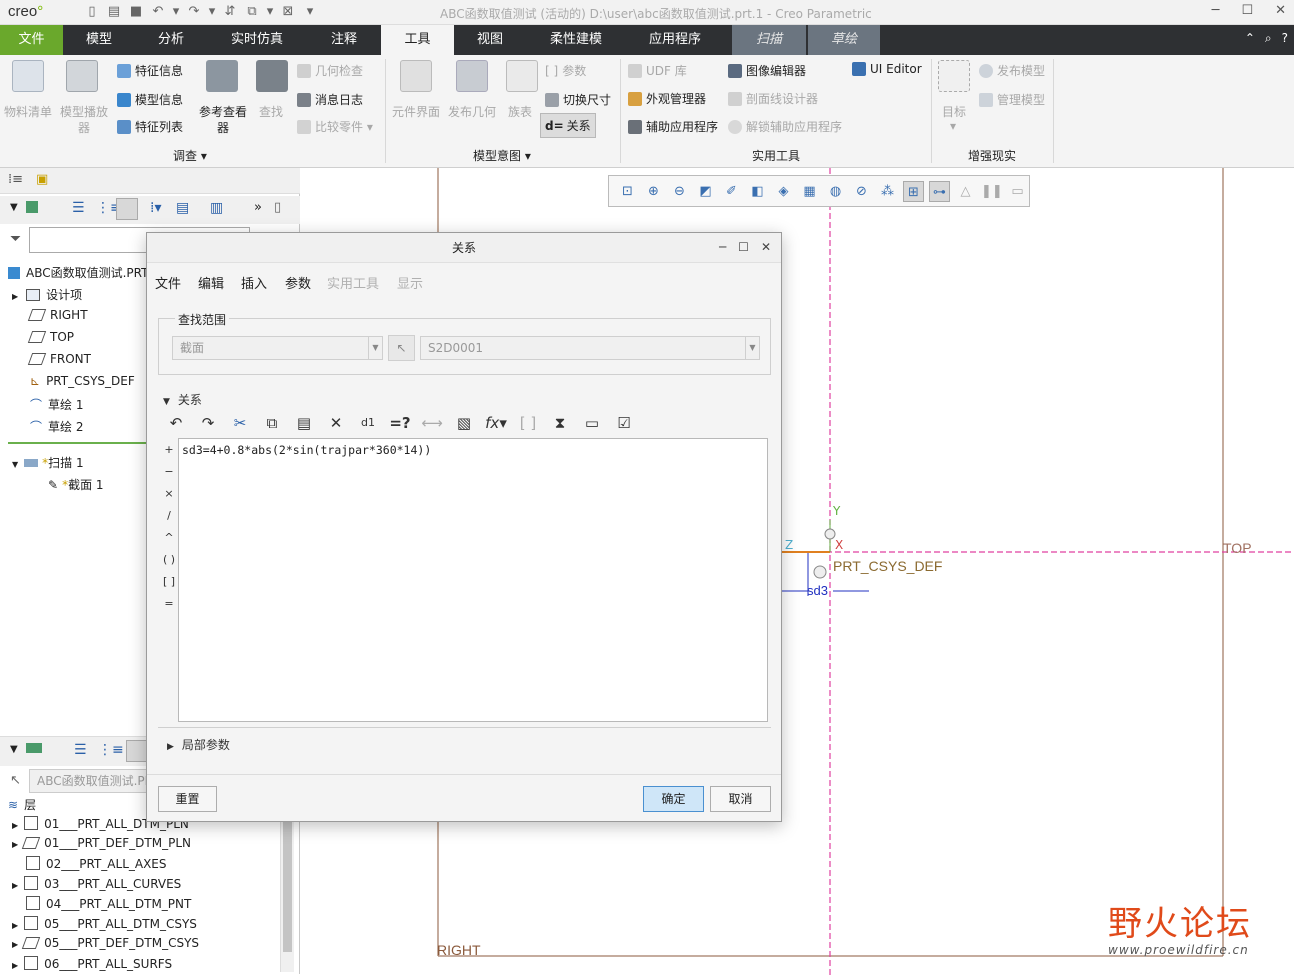 Image resolution: width=1294 pixels, height=978 pixels. What do you see at coordinates (104, 923) in the screenshot?
I see `layer-item: ▶ 05___PRT_ALL_DTM_CSYS` at bounding box center [104, 923].